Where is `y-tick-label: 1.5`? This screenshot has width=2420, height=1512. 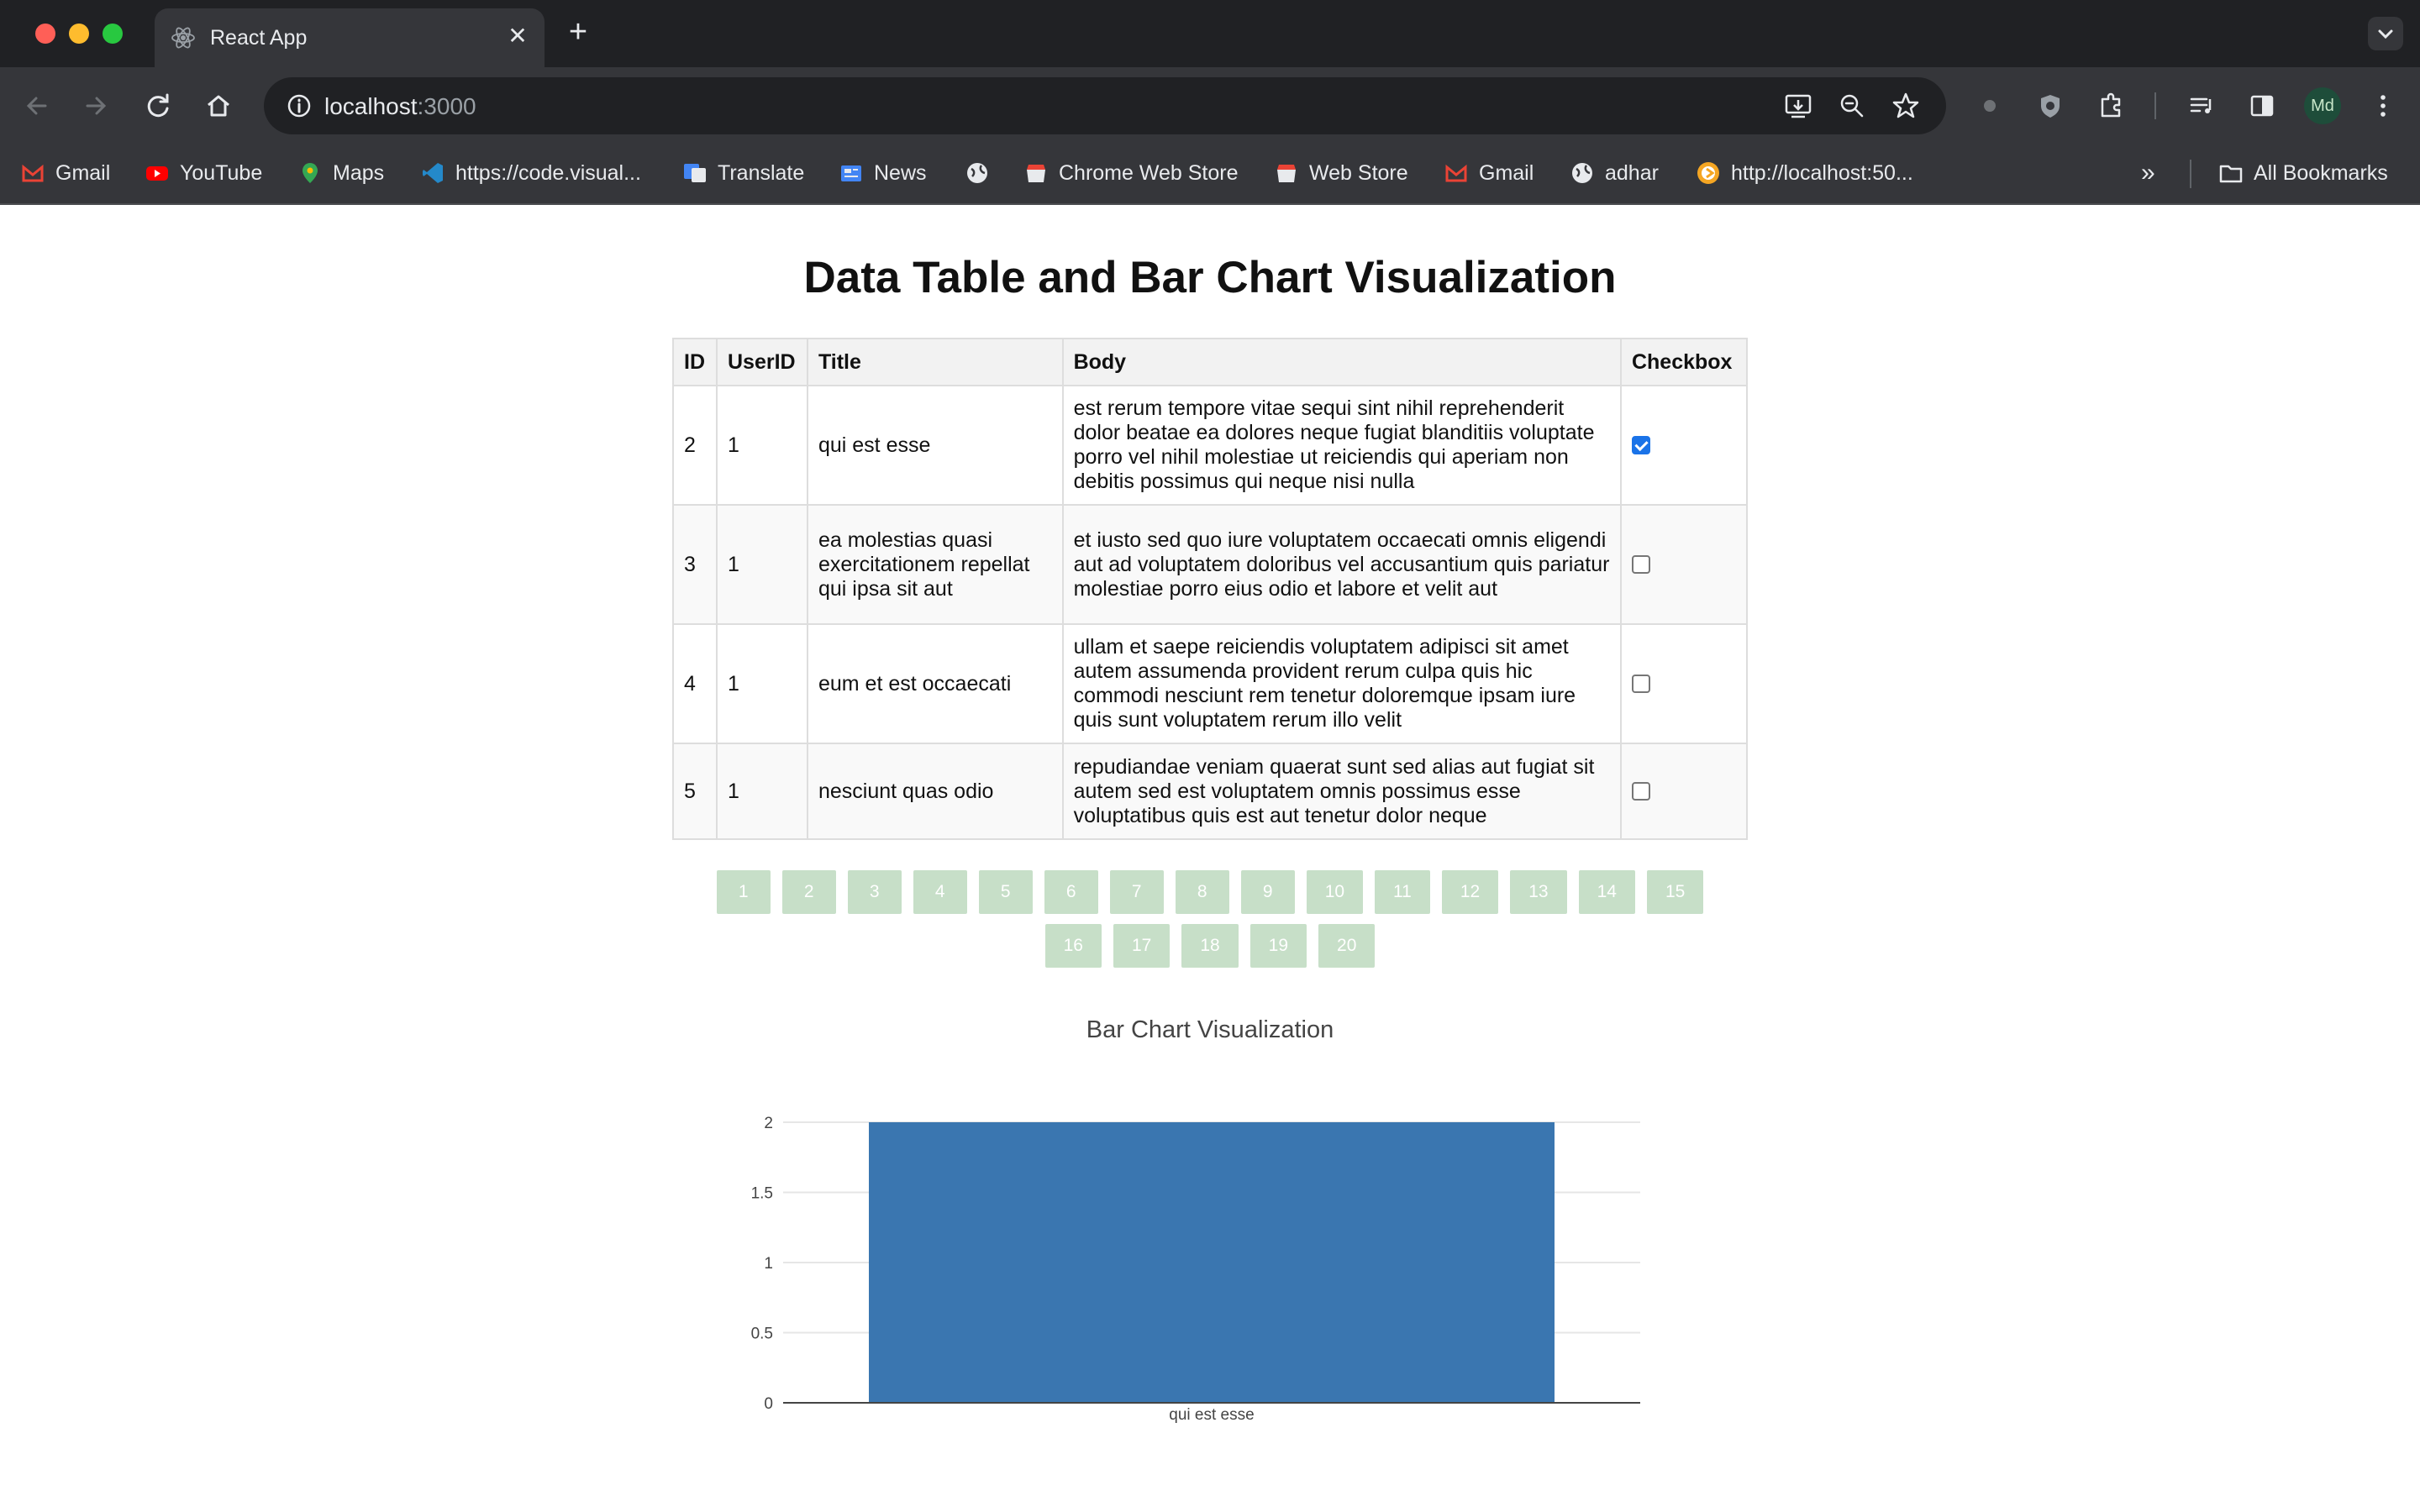 y-tick-label: 1.5 is located at coordinates (762, 1194).